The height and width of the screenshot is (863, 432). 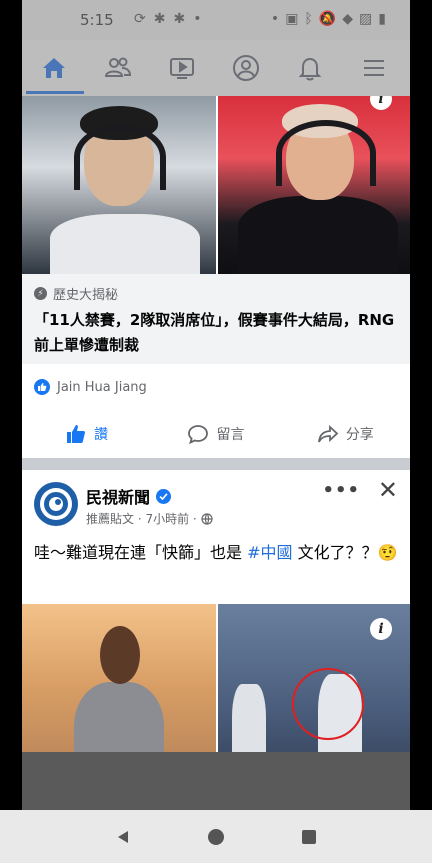 I want to click on globe-icon, so click(x=207, y=518).